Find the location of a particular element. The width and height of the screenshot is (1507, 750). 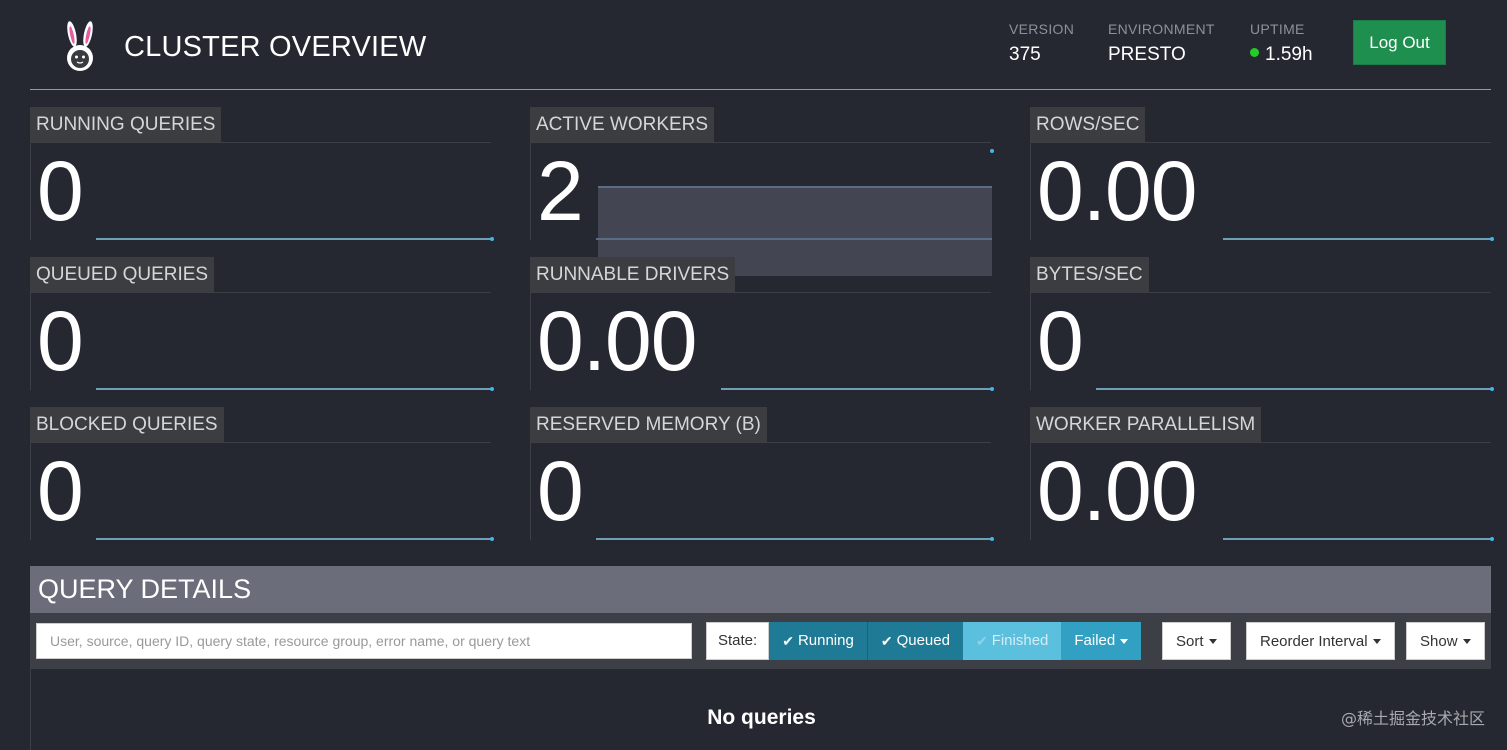

stat-label: WORKER PARALLELISM is located at coordinates (1146, 424).